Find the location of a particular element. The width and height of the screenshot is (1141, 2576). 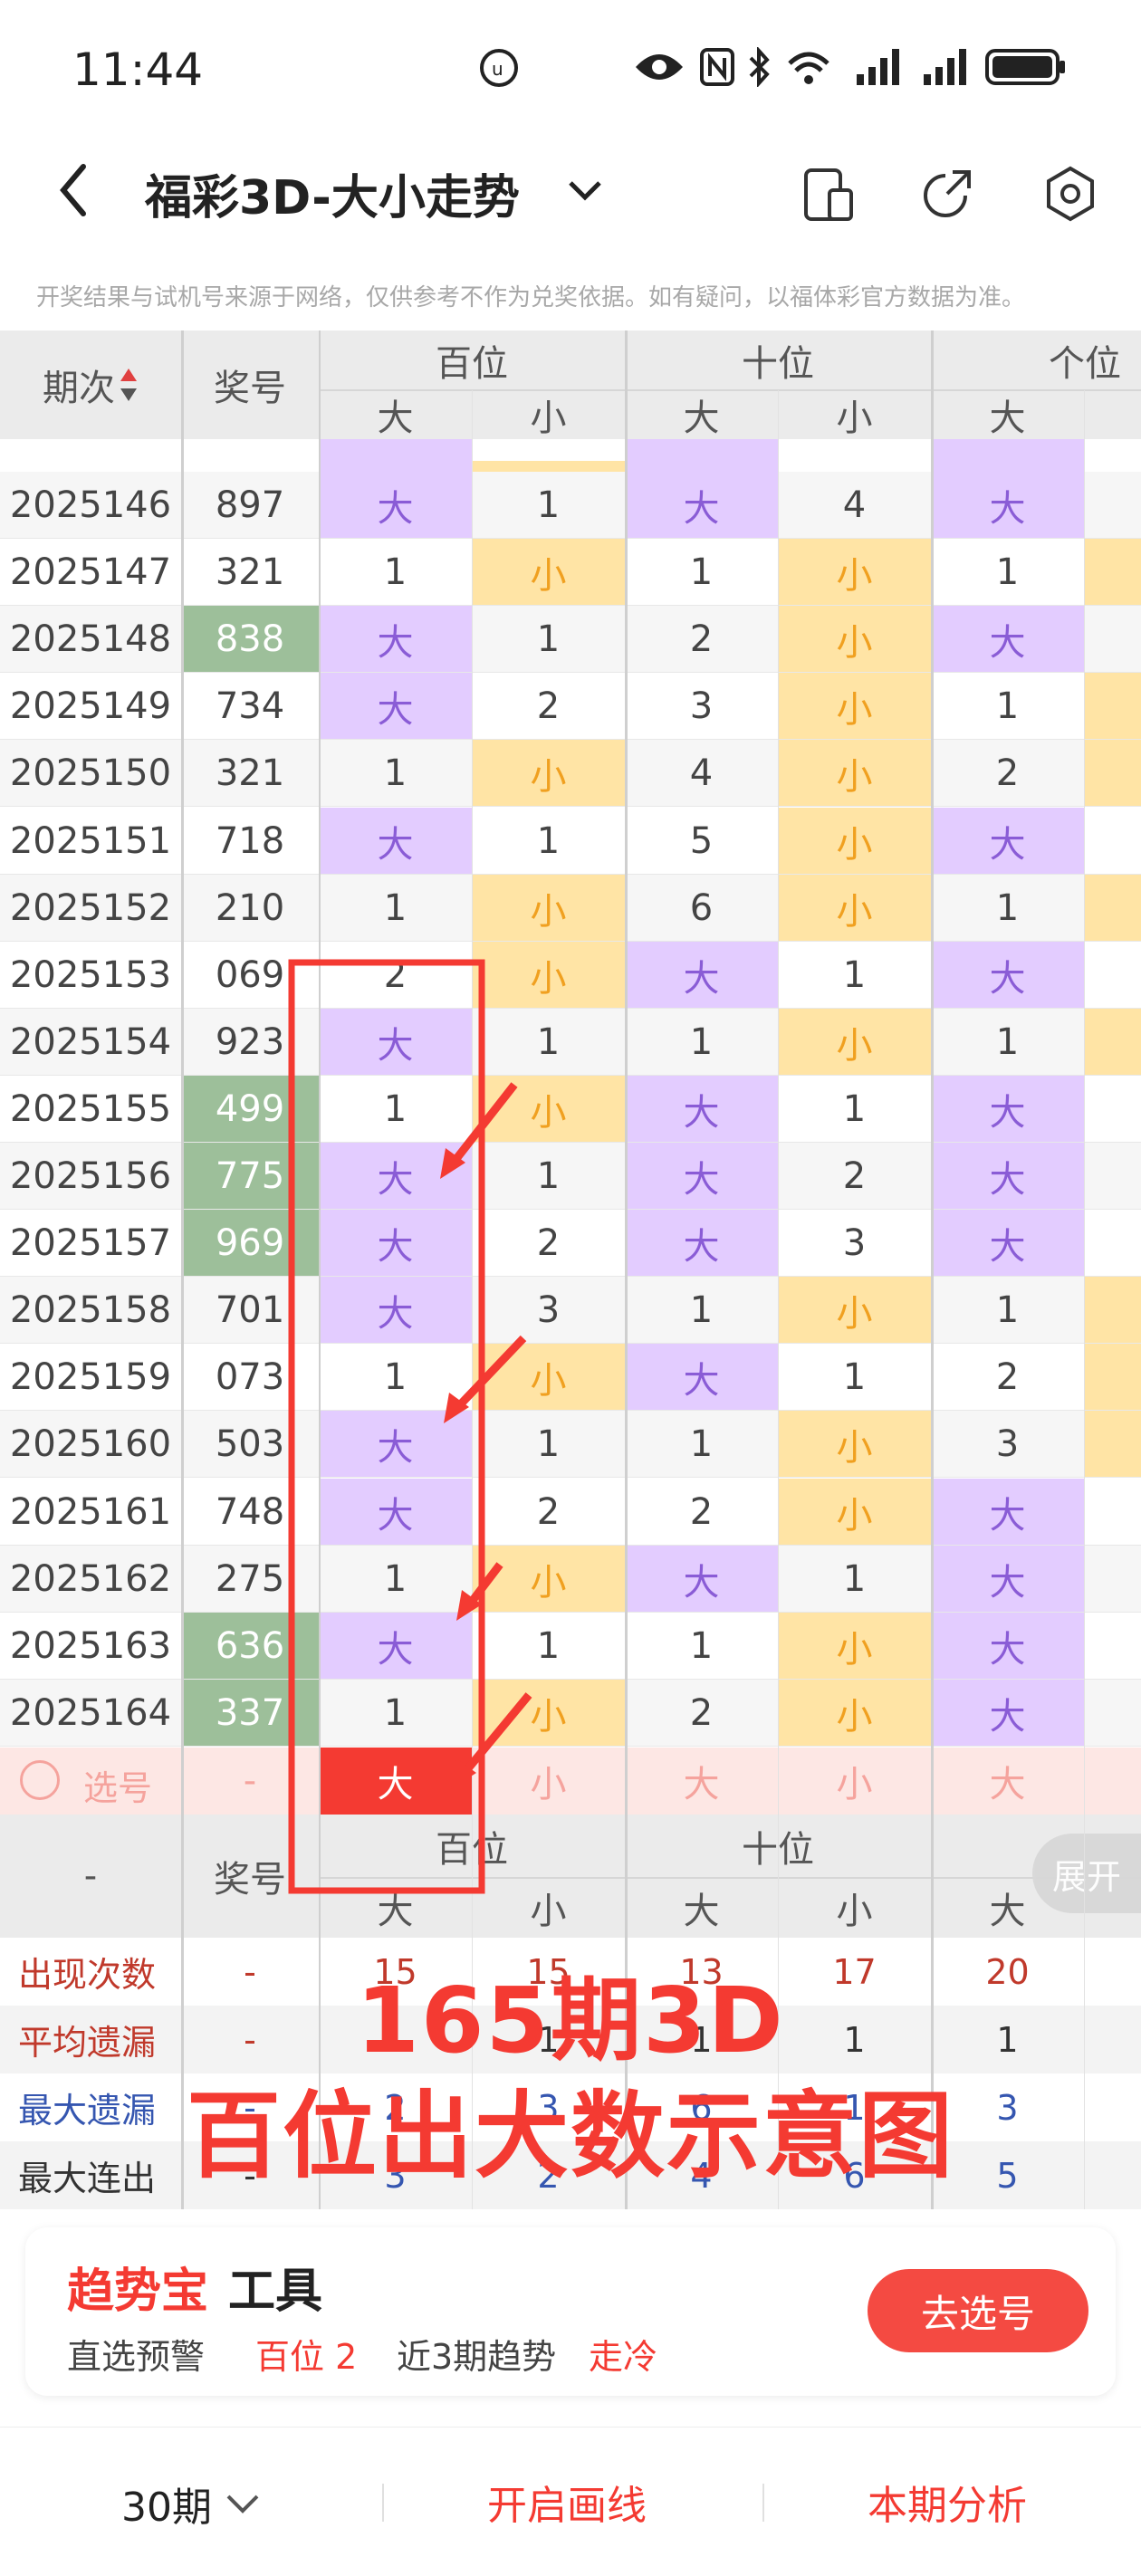

select-row: 选号 - 大 小 大 小 大 is located at coordinates (570, 1781).